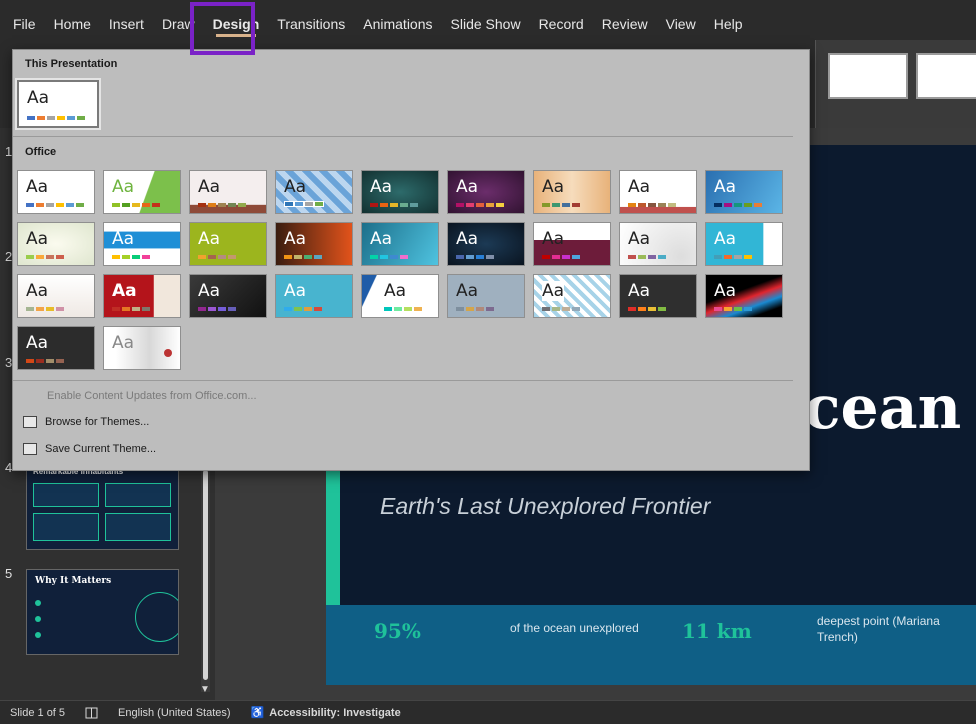 The height and width of the screenshot is (724, 976). What do you see at coordinates (37, 713) in the screenshot?
I see `slide-position: Slide 1 of 5` at bounding box center [37, 713].